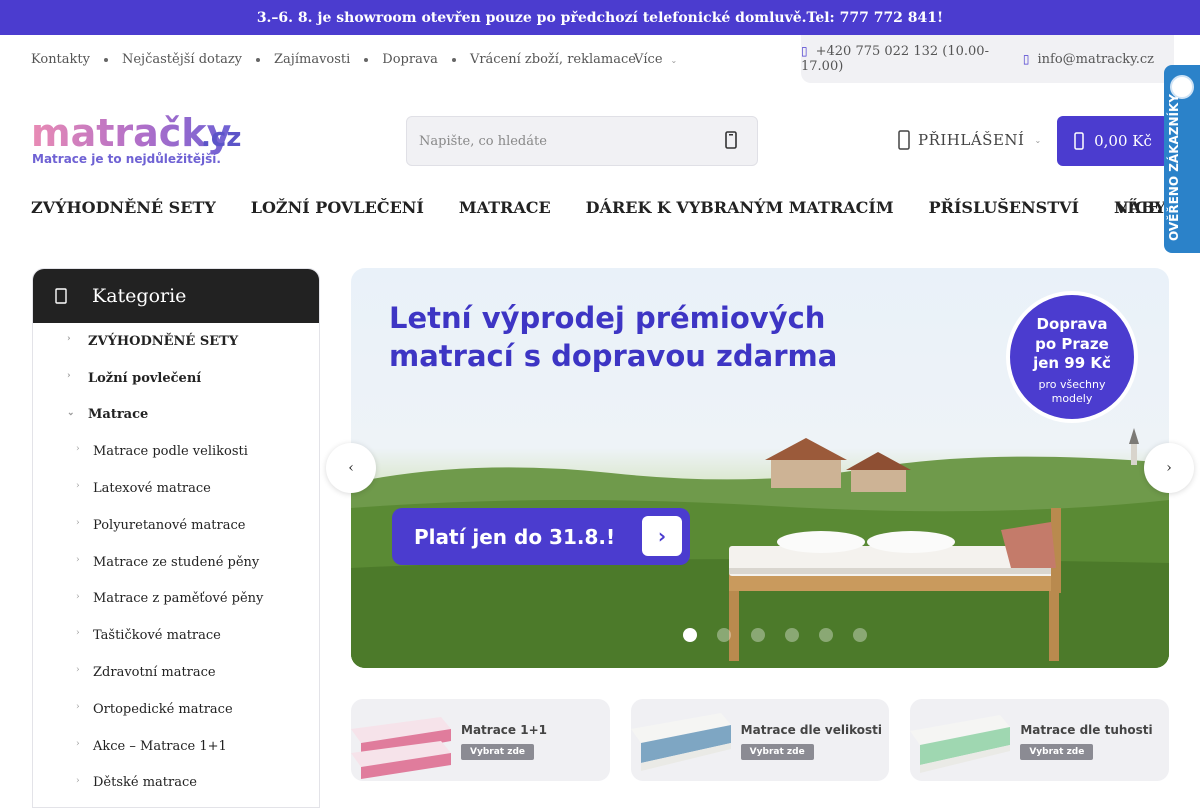 This screenshot has width=1200, height=808. What do you see at coordinates (163, 341) in the screenshot?
I see `category-label: ZVÝHODNĚNÉ SETY` at bounding box center [163, 341].